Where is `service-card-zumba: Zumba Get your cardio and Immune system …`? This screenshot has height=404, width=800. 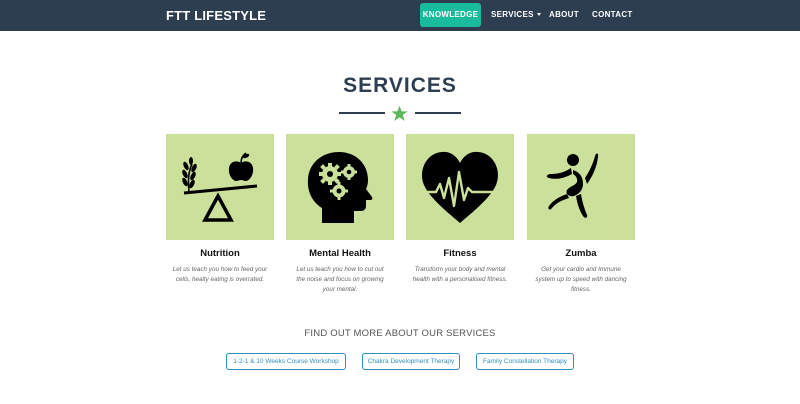
service-card-zumba: Zumba Get your cardio and Immune system … is located at coordinates (581, 220).